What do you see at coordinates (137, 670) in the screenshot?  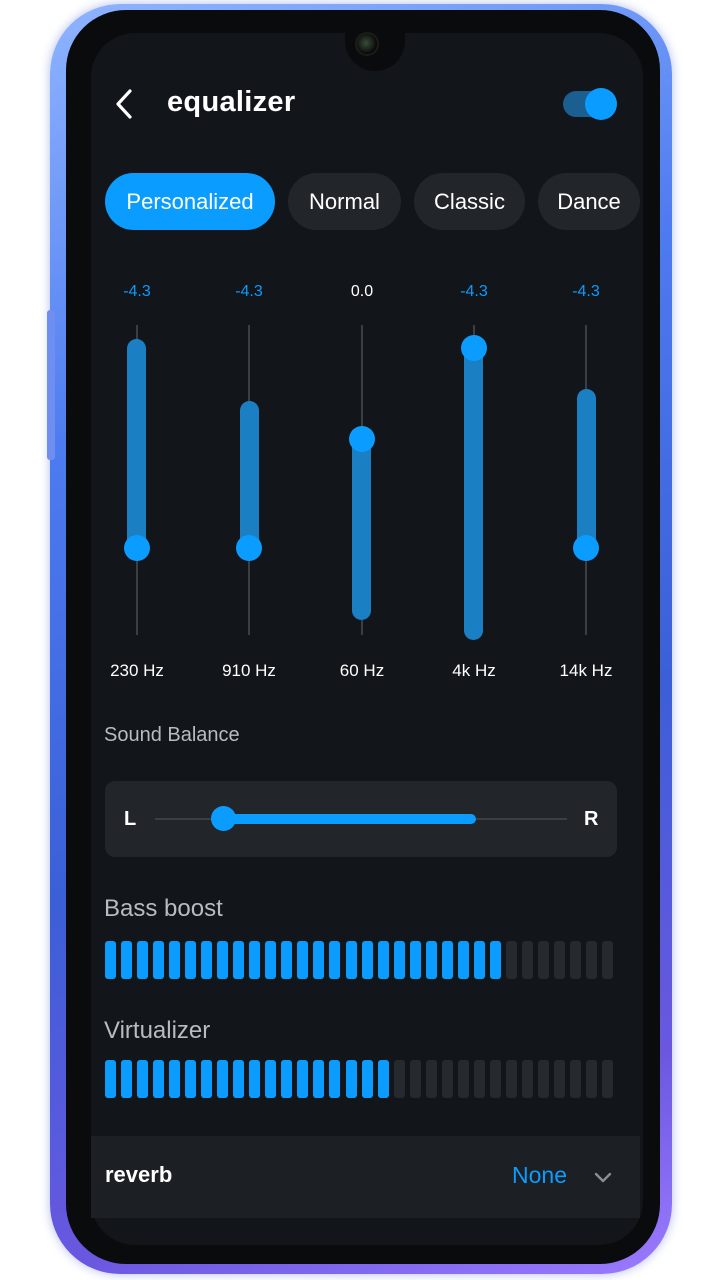 I see `eq-label-230hz: 230 Hz` at bounding box center [137, 670].